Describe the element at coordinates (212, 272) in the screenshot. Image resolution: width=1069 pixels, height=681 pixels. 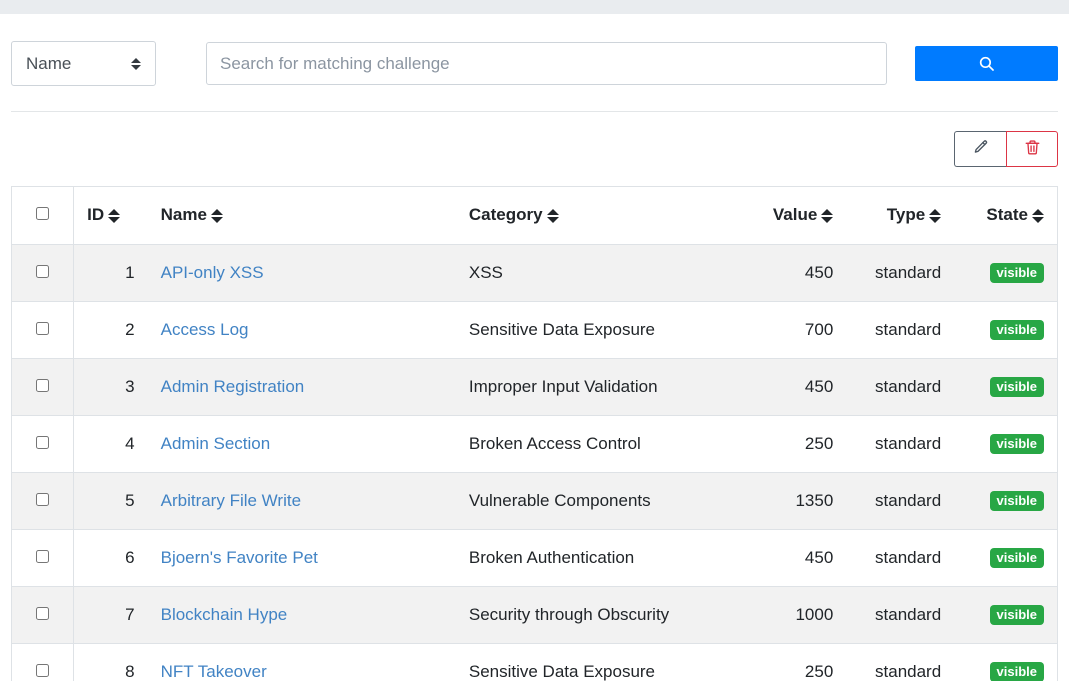
I see `challenge-link: API-only XSS` at that location.